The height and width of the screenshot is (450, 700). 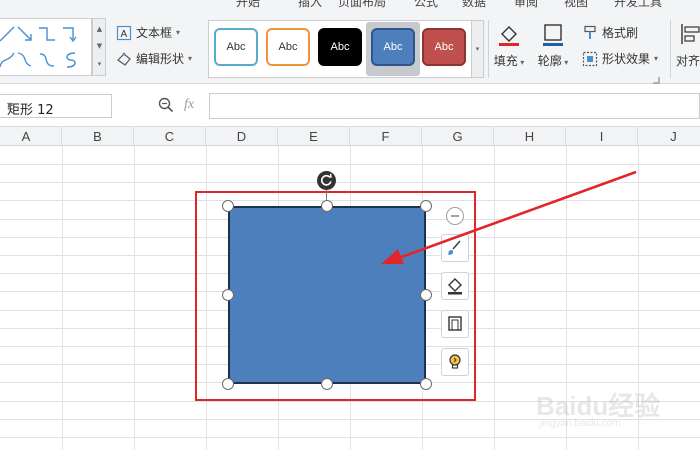 What do you see at coordinates (327, 384) in the screenshot?
I see `resize-handle-s` at bounding box center [327, 384].